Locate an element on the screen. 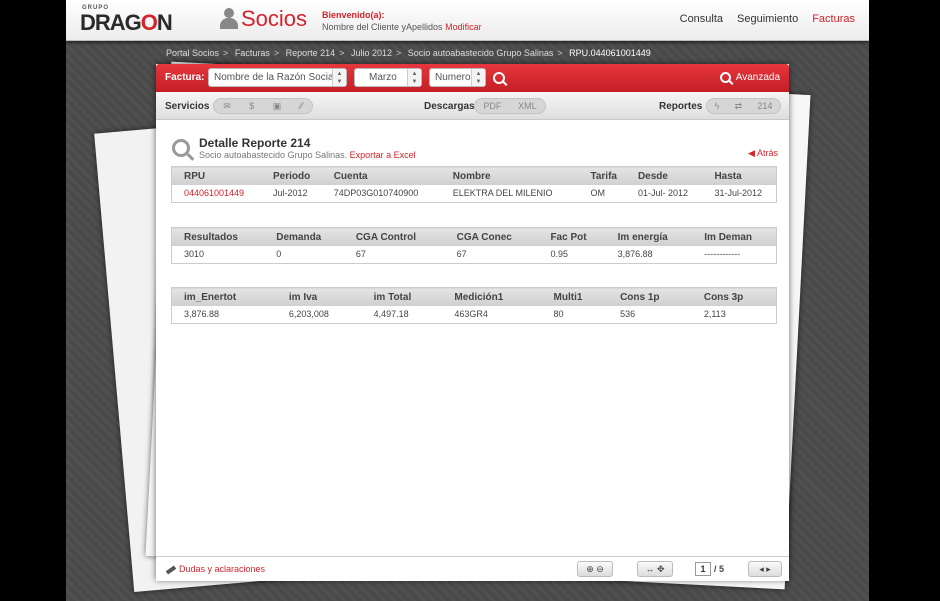 This screenshot has height=601, width=940. servicios-label: Servicios is located at coordinates (187, 106).